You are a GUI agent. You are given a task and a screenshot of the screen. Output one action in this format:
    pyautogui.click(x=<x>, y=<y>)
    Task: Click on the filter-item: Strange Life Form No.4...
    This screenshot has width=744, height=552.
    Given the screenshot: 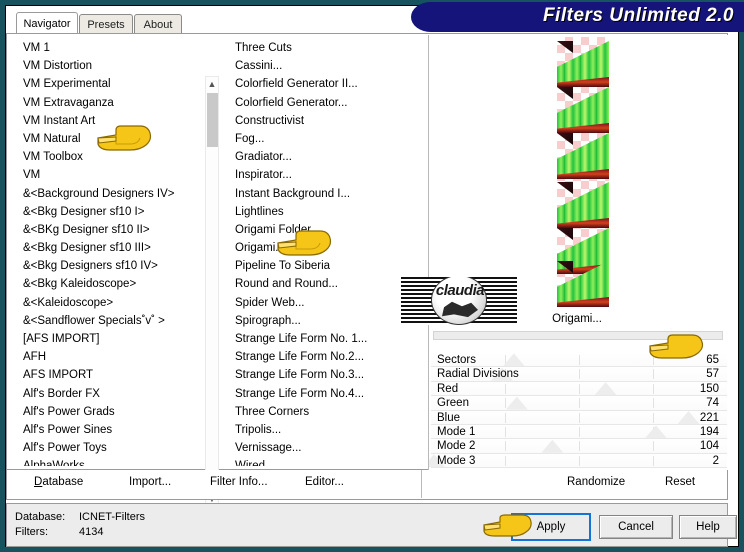 What is the action you would take?
    pyautogui.click(x=327, y=394)
    